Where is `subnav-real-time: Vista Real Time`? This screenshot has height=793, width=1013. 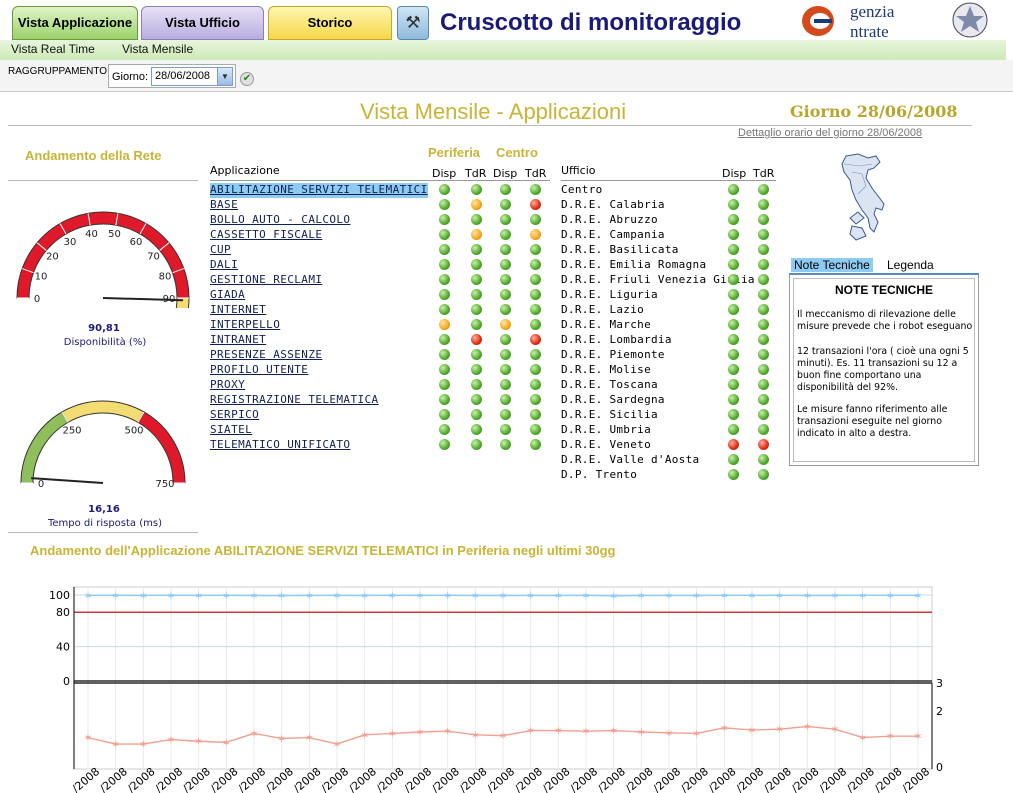 subnav-real-time: Vista Real Time is located at coordinates (53, 49).